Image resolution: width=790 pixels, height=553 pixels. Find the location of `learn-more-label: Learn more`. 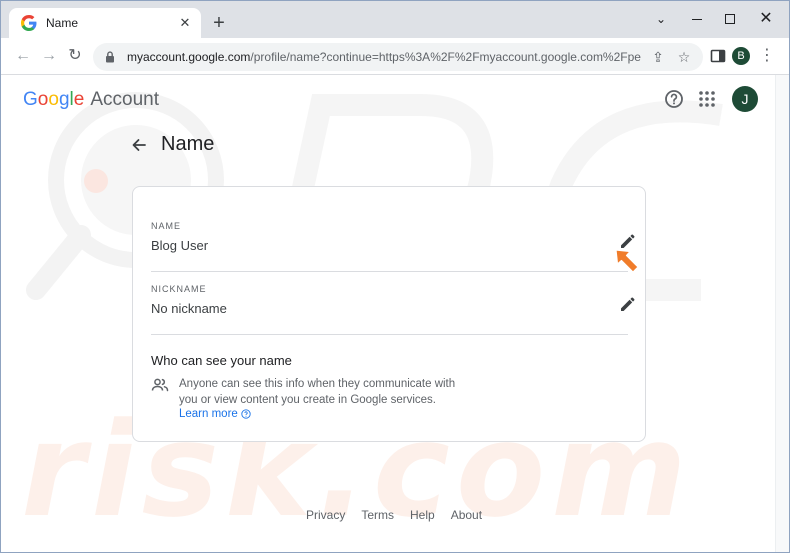

learn-more-label: Learn more is located at coordinates (208, 414).